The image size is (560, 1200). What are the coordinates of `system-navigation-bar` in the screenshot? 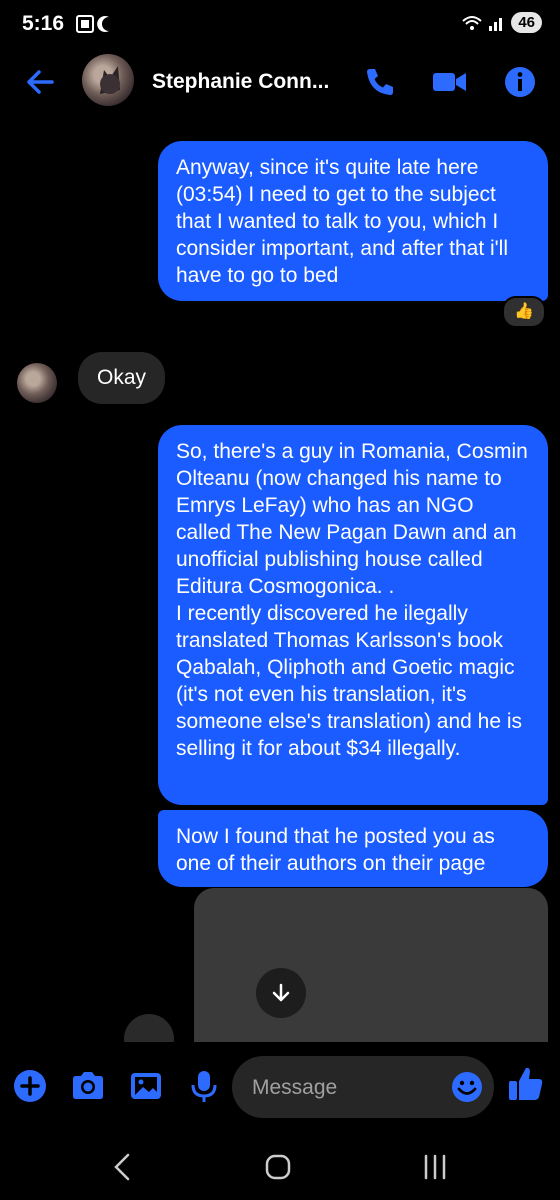 It's located at (280, 1166).